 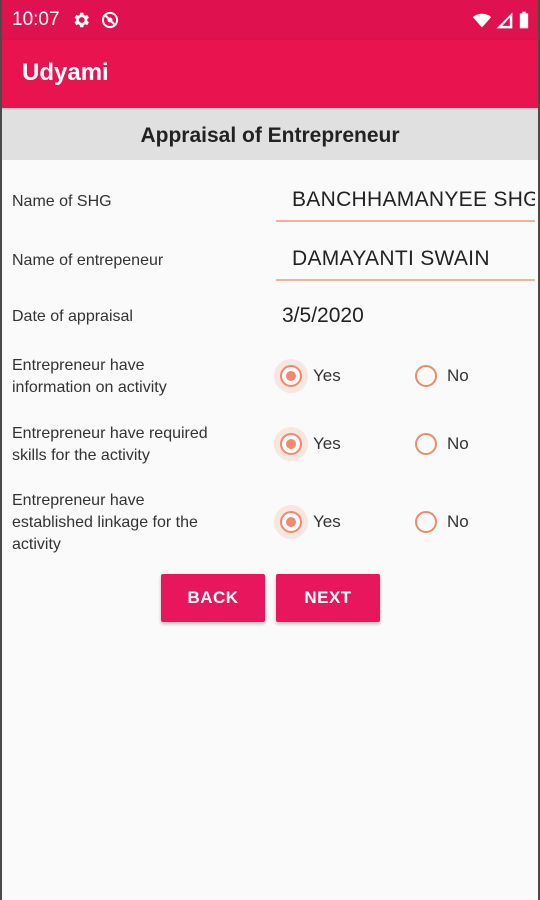 I want to click on appraisal-date-value: 3/5/2020, so click(x=323, y=316).